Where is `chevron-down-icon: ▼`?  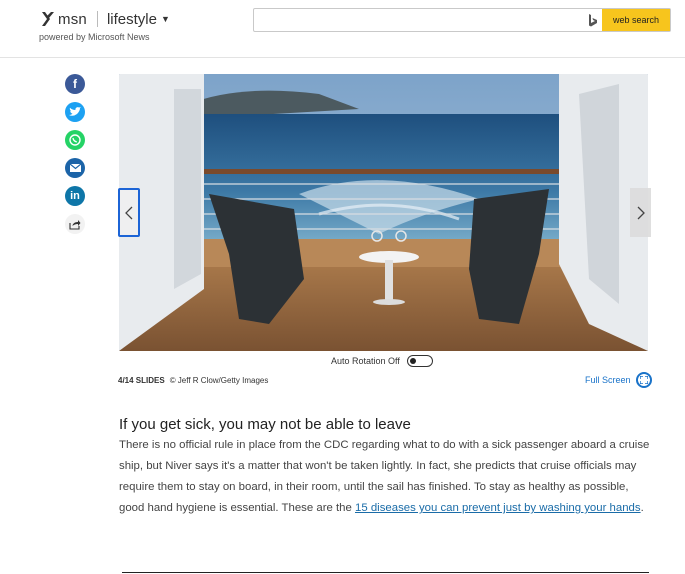 chevron-down-icon: ▼ is located at coordinates (165, 19).